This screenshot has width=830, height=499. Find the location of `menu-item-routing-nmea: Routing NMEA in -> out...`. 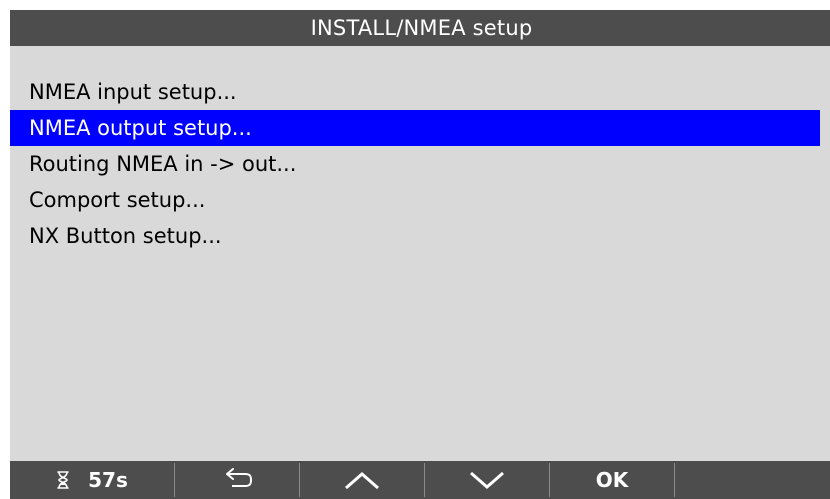

menu-item-routing-nmea: Routing NMEA in -> out... is located at coordinates (420, 164).